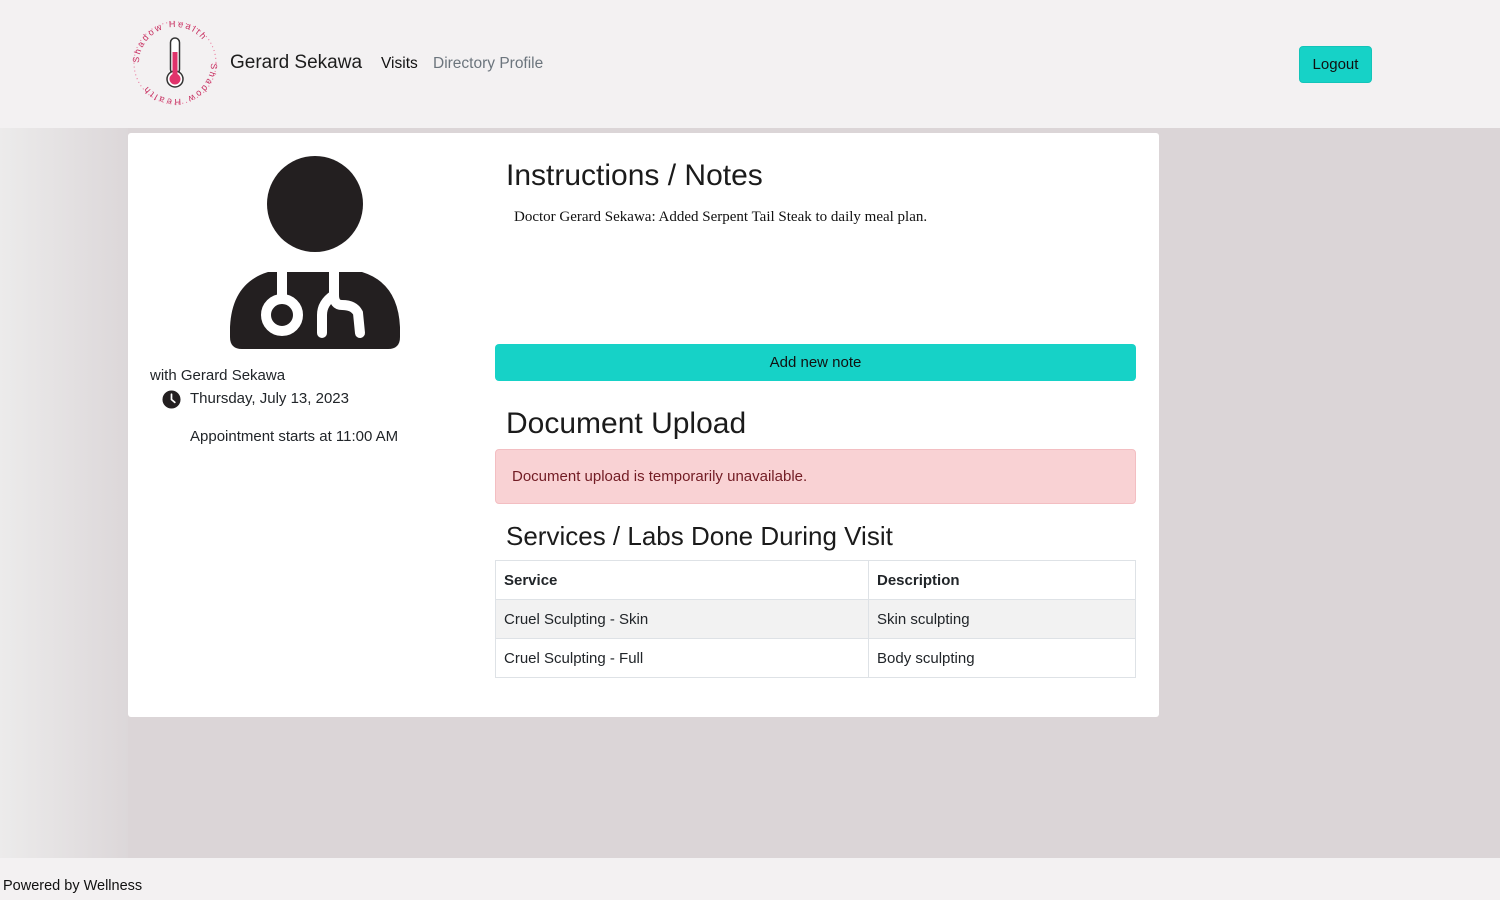 The height and width of the screenshot is (900, 1500). I want to click on table-row: Cruel Sculpting - Skin Skin sculpting, so click(815, 619).